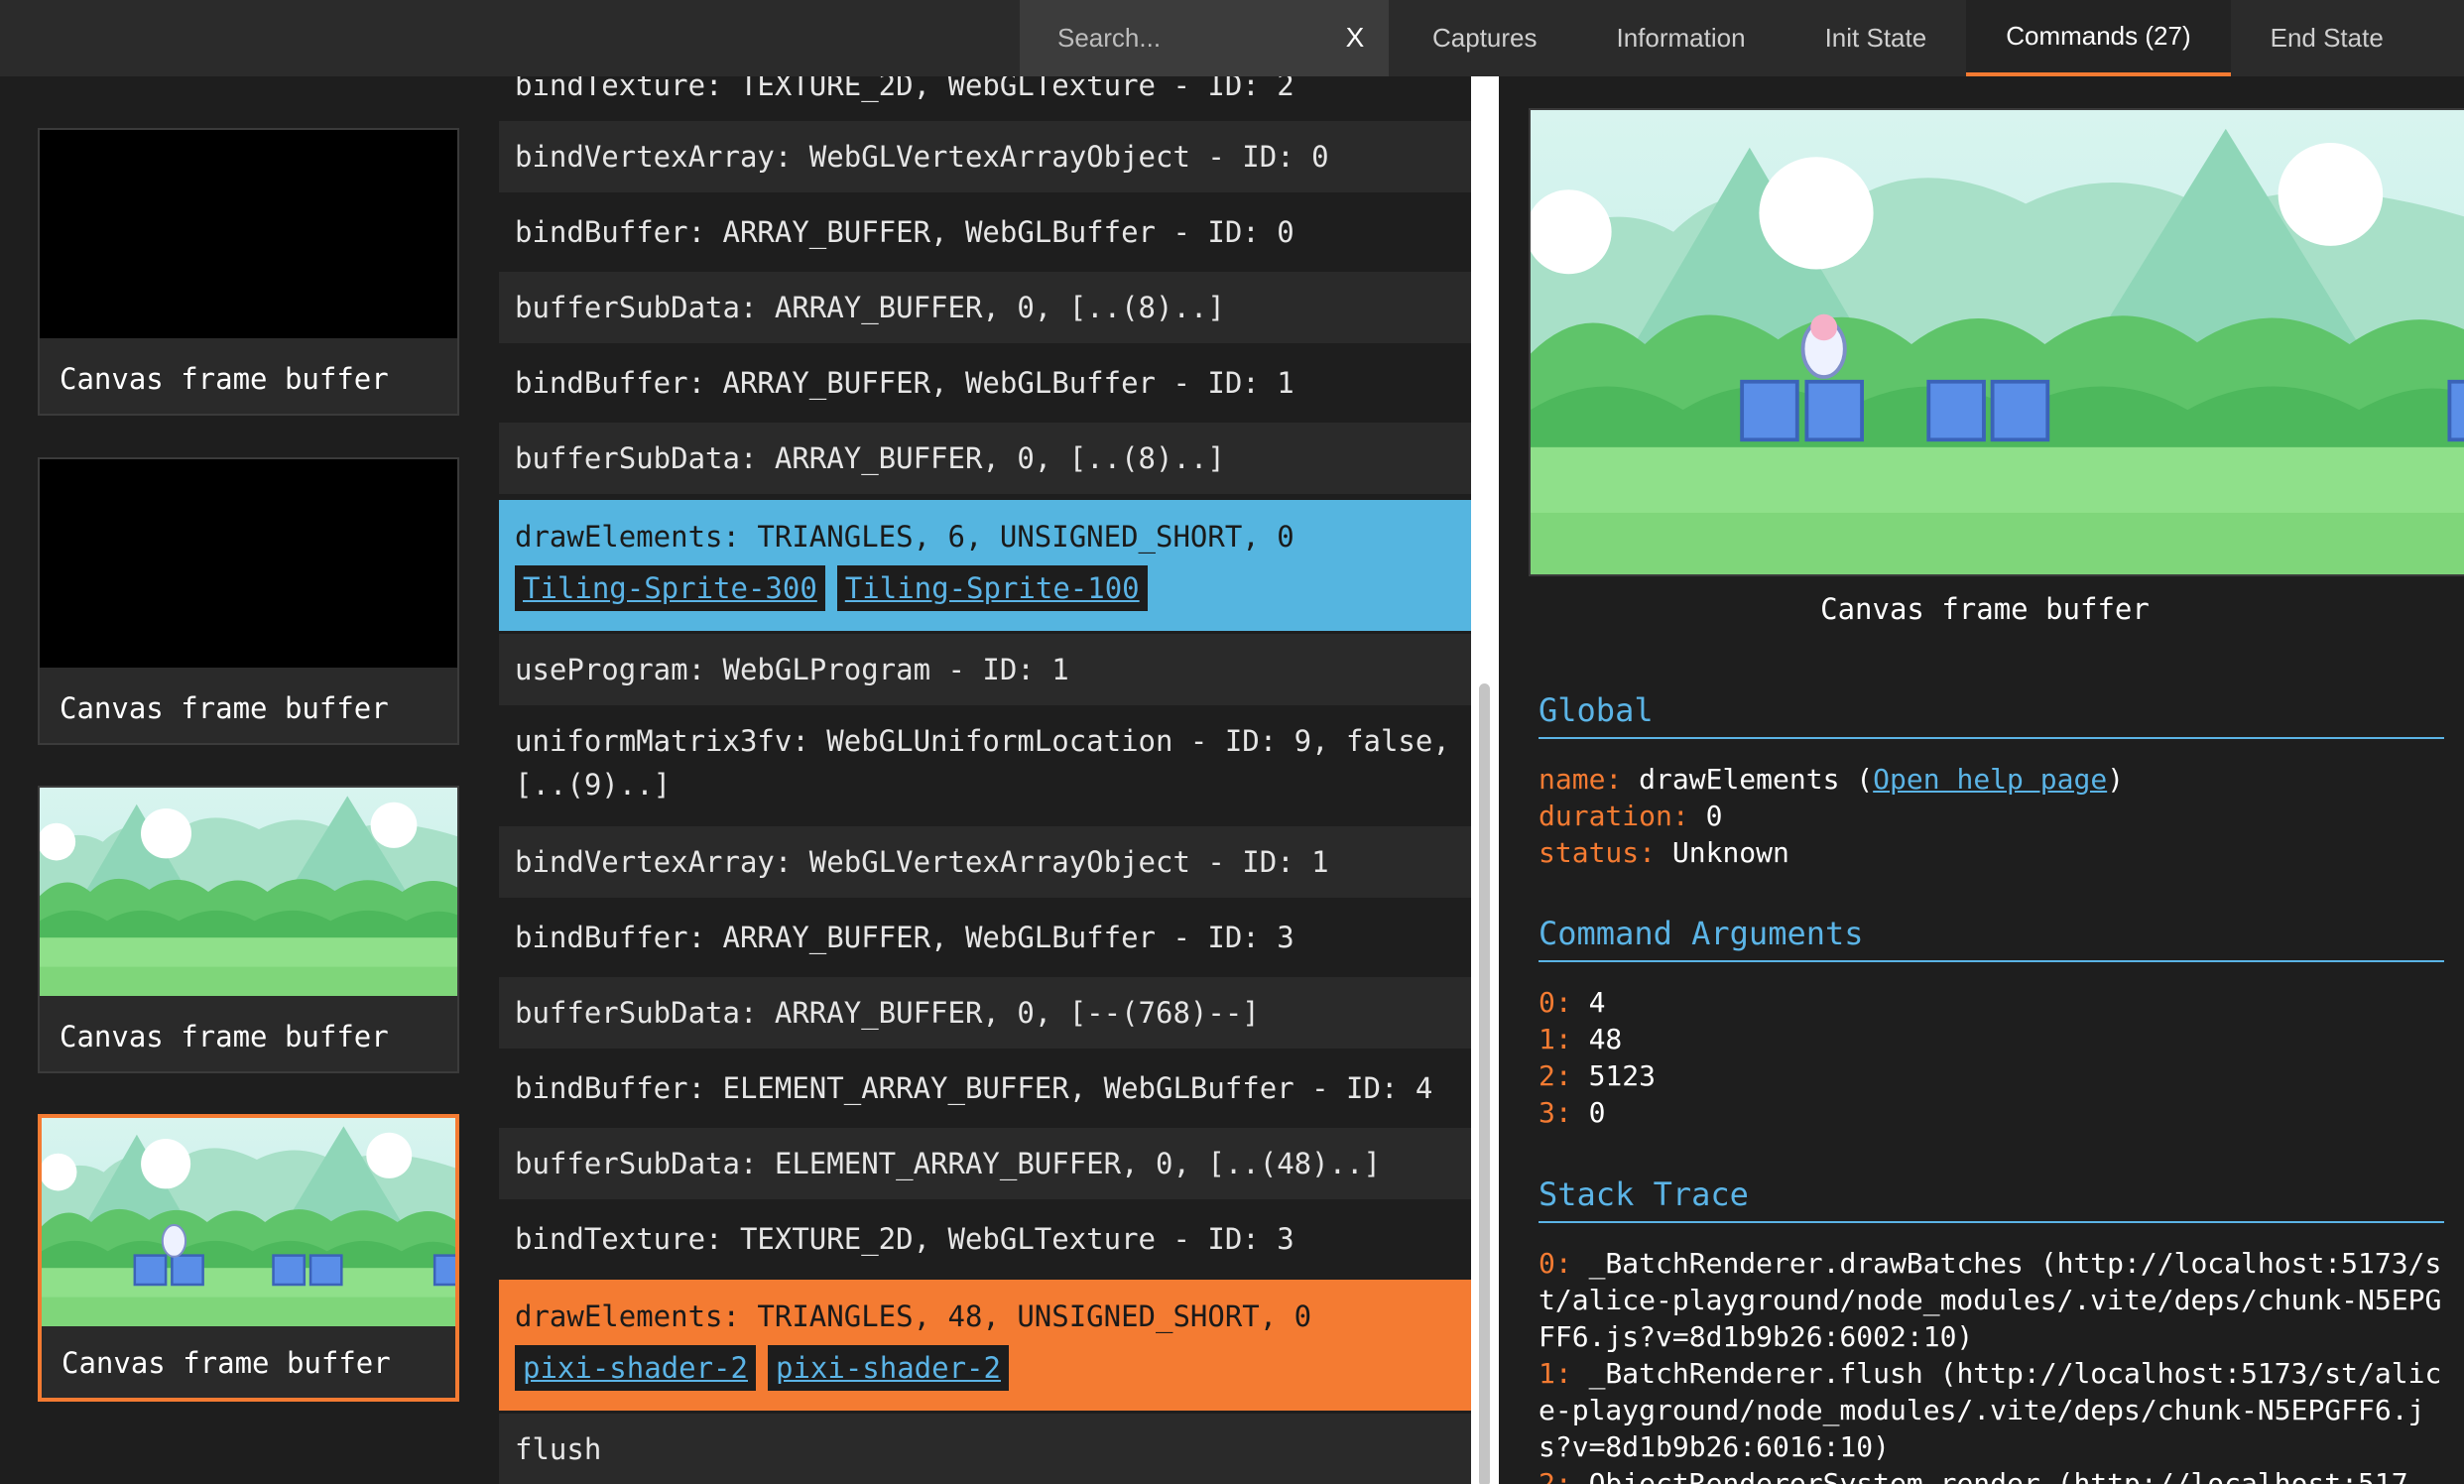 Image resolution: width=2464 pixels, height=1484 pixels. I want to click on shader-tag-list: pixi-shader-2 pixi-shader-2, so click(985, 1368).